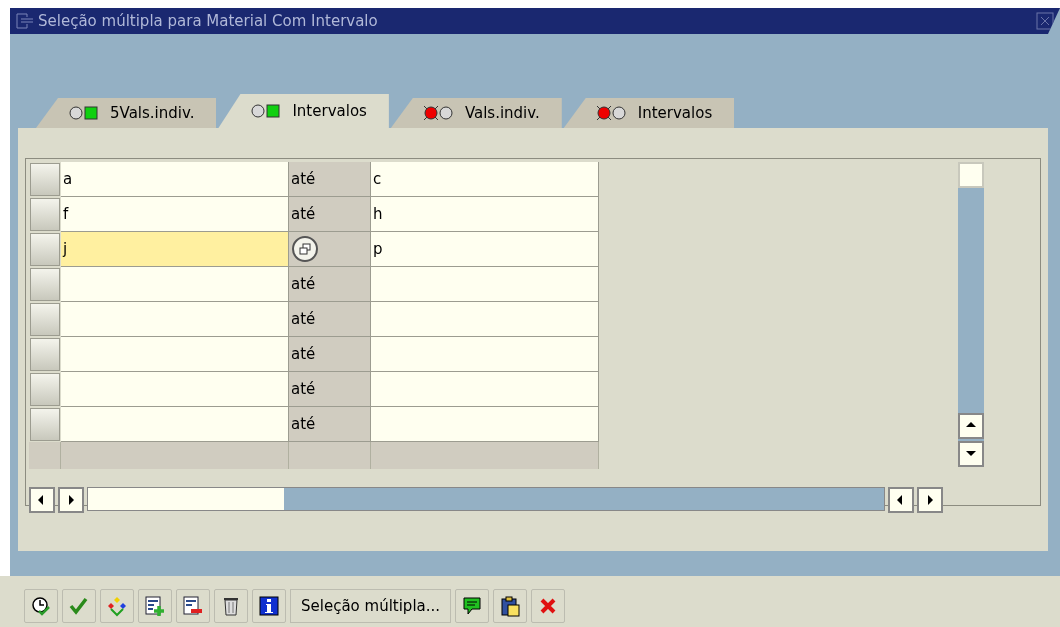 The image size is (1060, 627). I want to click on clock-check-button, so click(41, 606).